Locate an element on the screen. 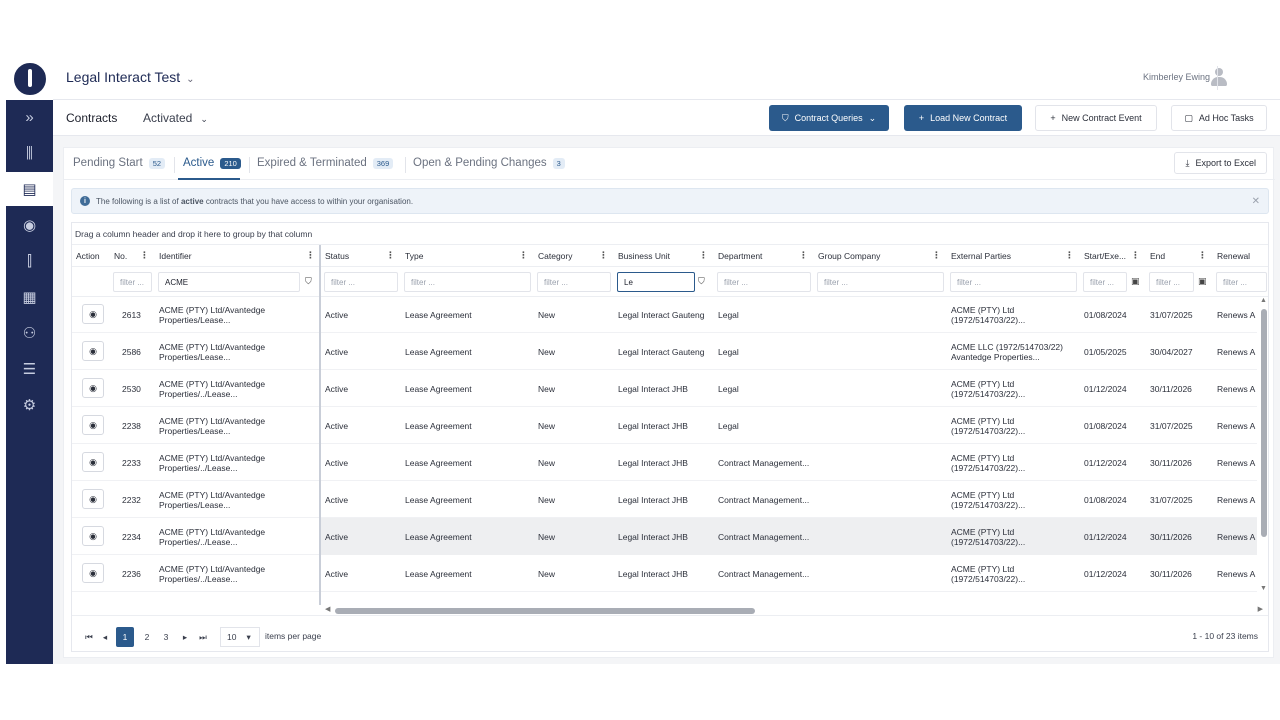  app-logo is located at coordinates (30, 79).